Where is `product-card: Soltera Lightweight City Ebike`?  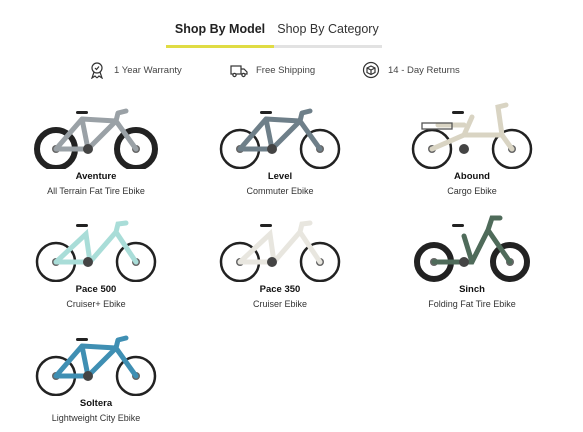 product-card: Soltera Lightweight City Ebike is located at coordinates (96, 373).